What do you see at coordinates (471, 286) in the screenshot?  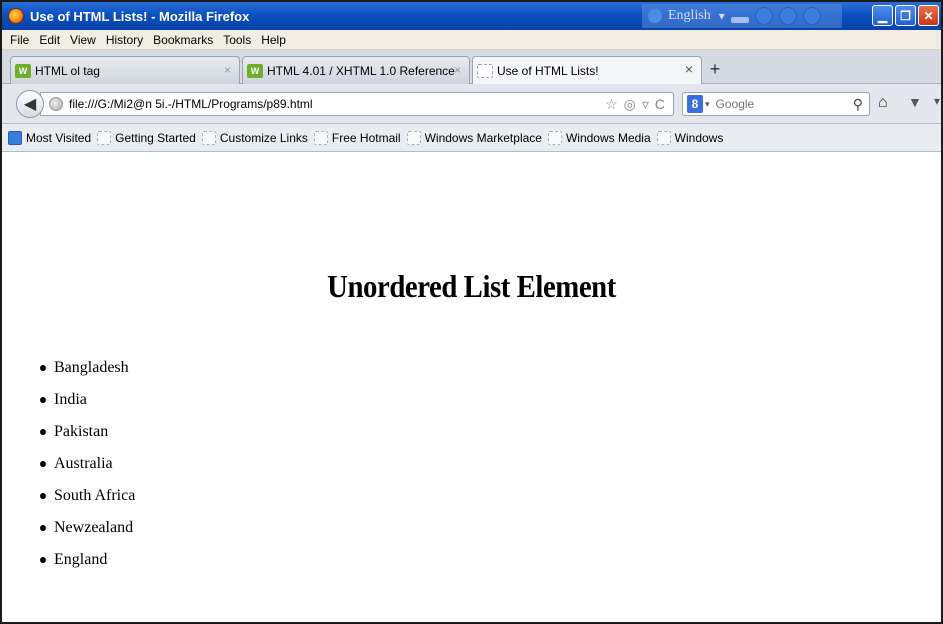 I see `page-heading: Unordered List Element` at bounding box center [471, 286].